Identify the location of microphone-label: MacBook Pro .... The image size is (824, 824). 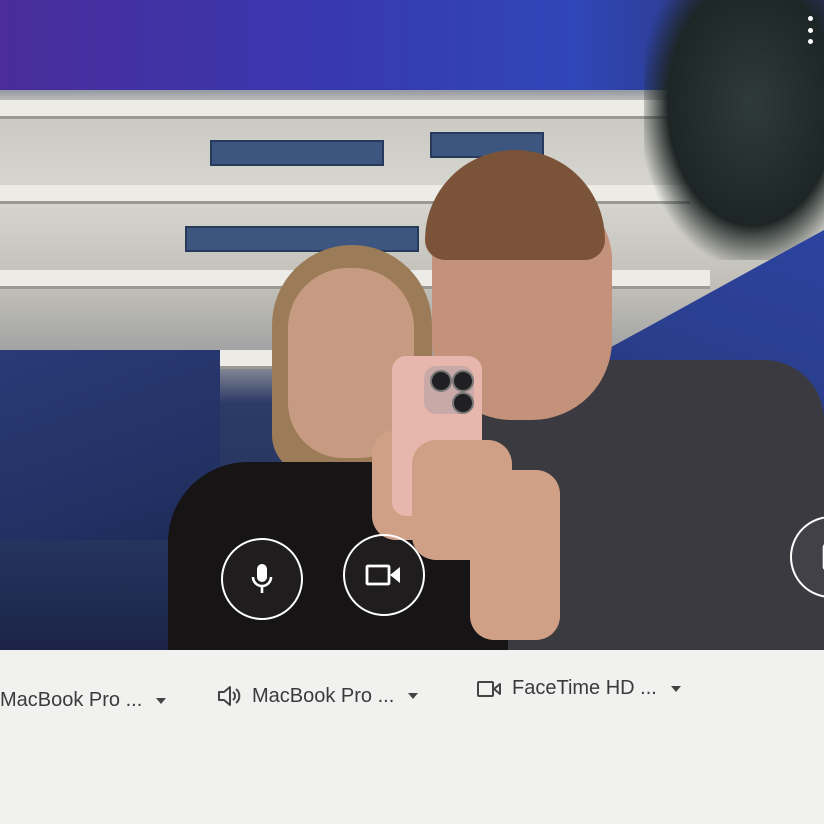
(71, 700).